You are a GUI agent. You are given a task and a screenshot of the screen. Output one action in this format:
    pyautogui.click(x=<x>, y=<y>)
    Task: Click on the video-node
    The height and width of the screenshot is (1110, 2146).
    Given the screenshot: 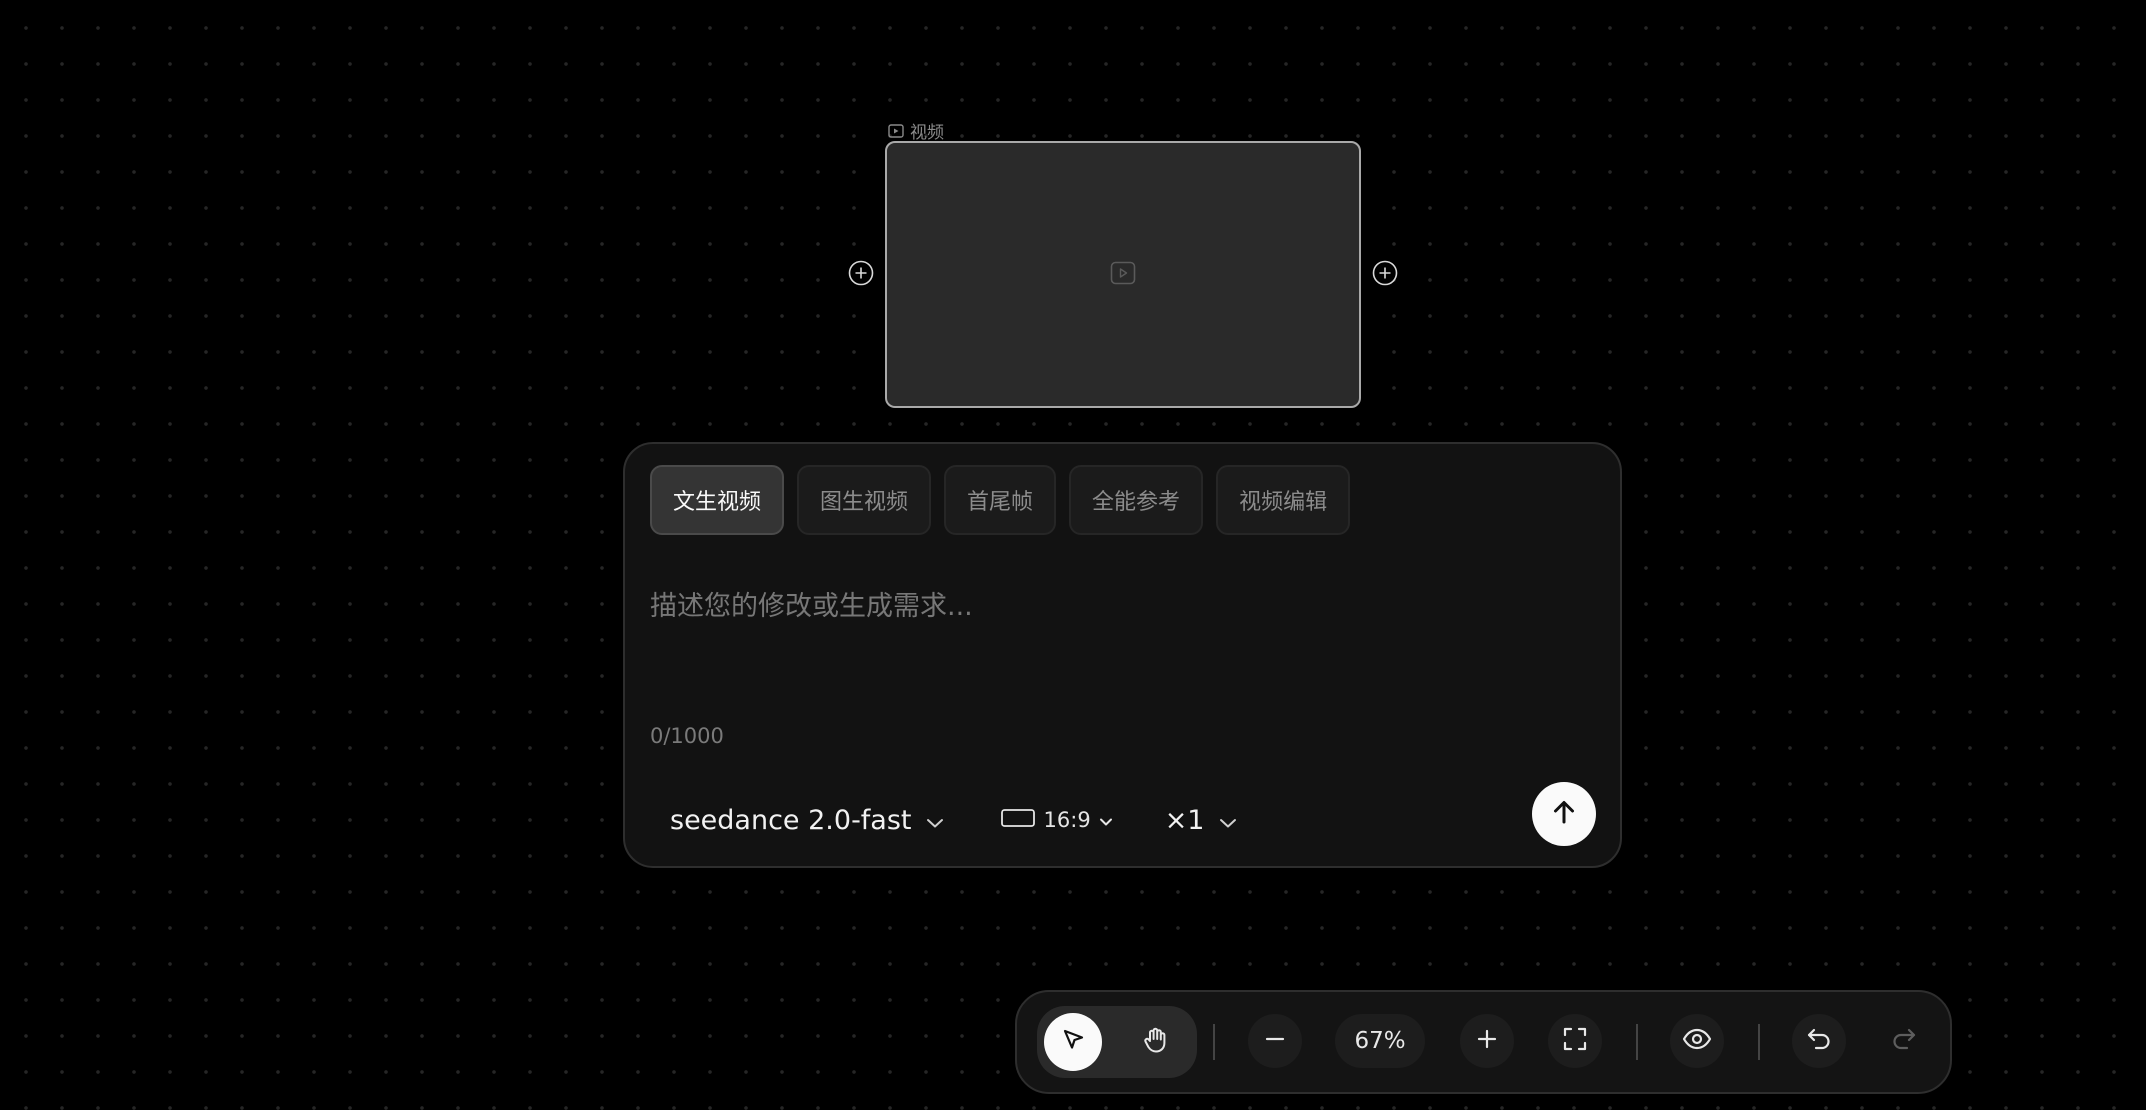 What is the action you would take?
    pyautogui.click(x=1123, y=274)
    